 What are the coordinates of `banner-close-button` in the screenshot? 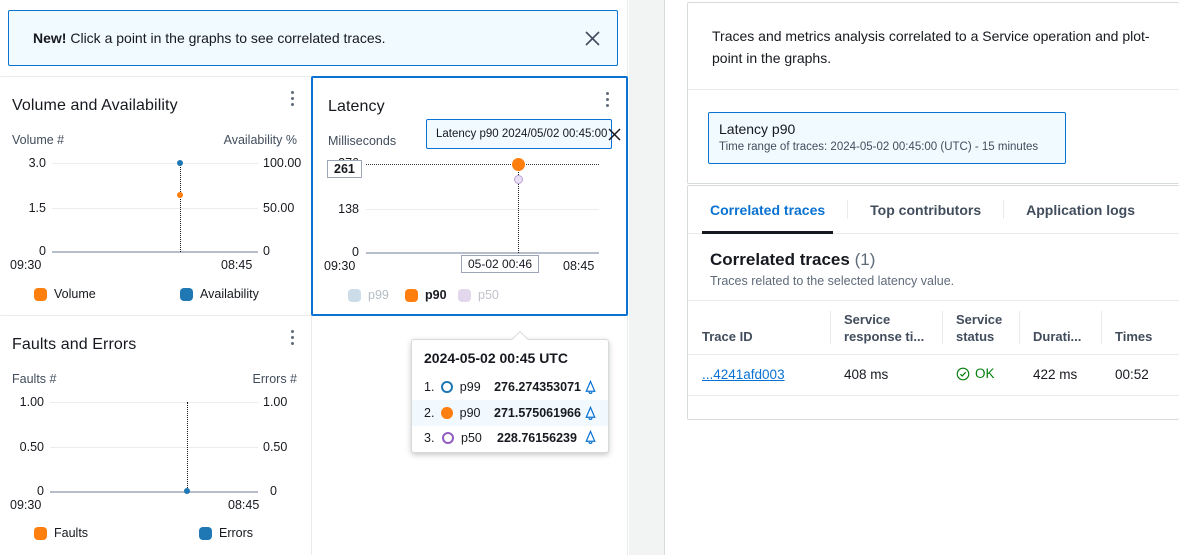 It's located at (592, 38).